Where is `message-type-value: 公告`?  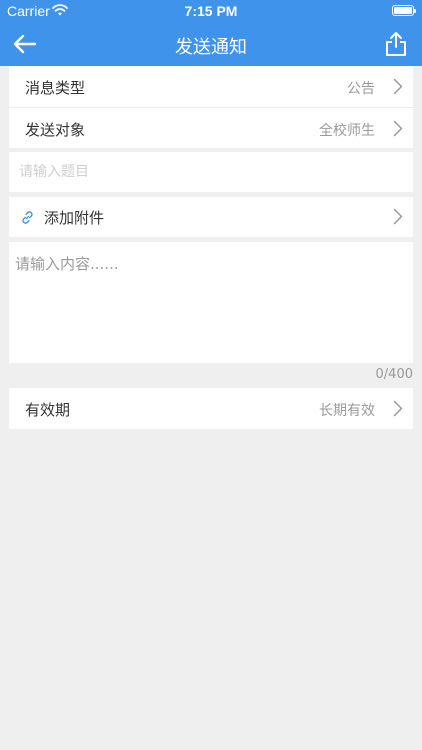
message-type-value: 公告 is located at coordinates (361, 89).